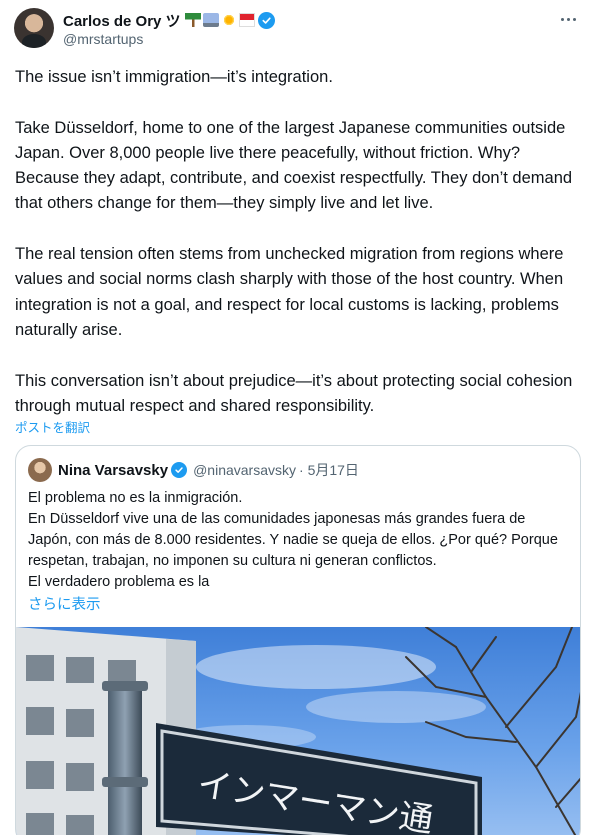  Describe the element at coordinates (210, 20) in the screenshot. I see `laptop-icon` at that location.